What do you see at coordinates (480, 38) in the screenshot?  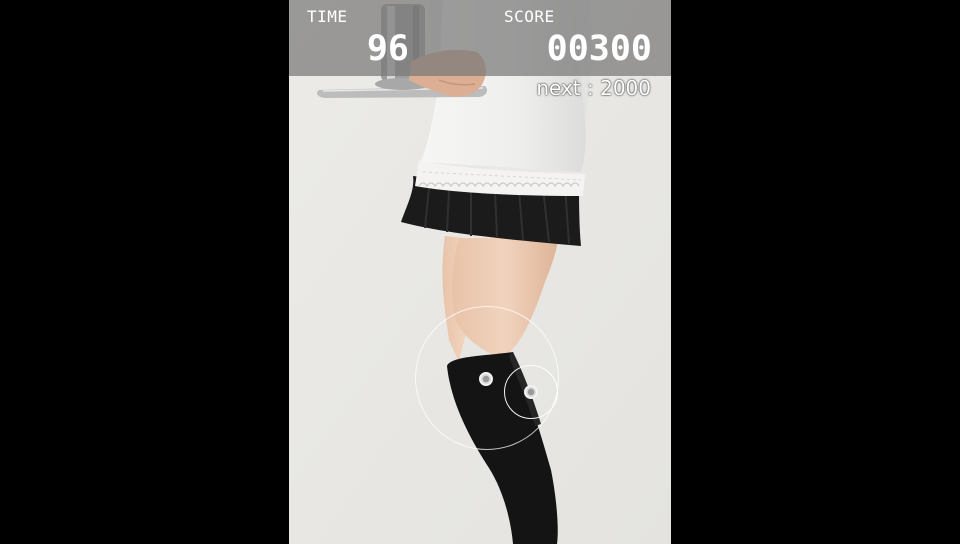 I see `hud-bar: TIME 96 SCORE 00300` at bounding box center [480, 38].